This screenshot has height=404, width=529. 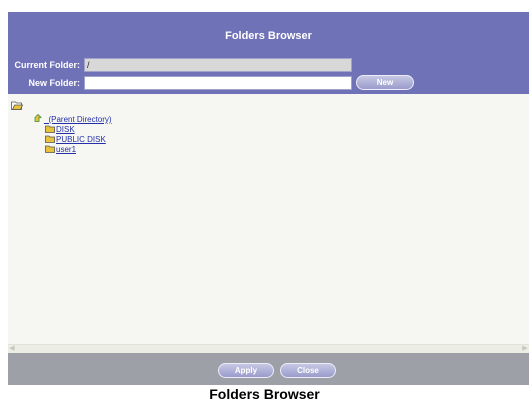 I want to click on current-folder-label: Current Folder:, so click(x=47, y=65).